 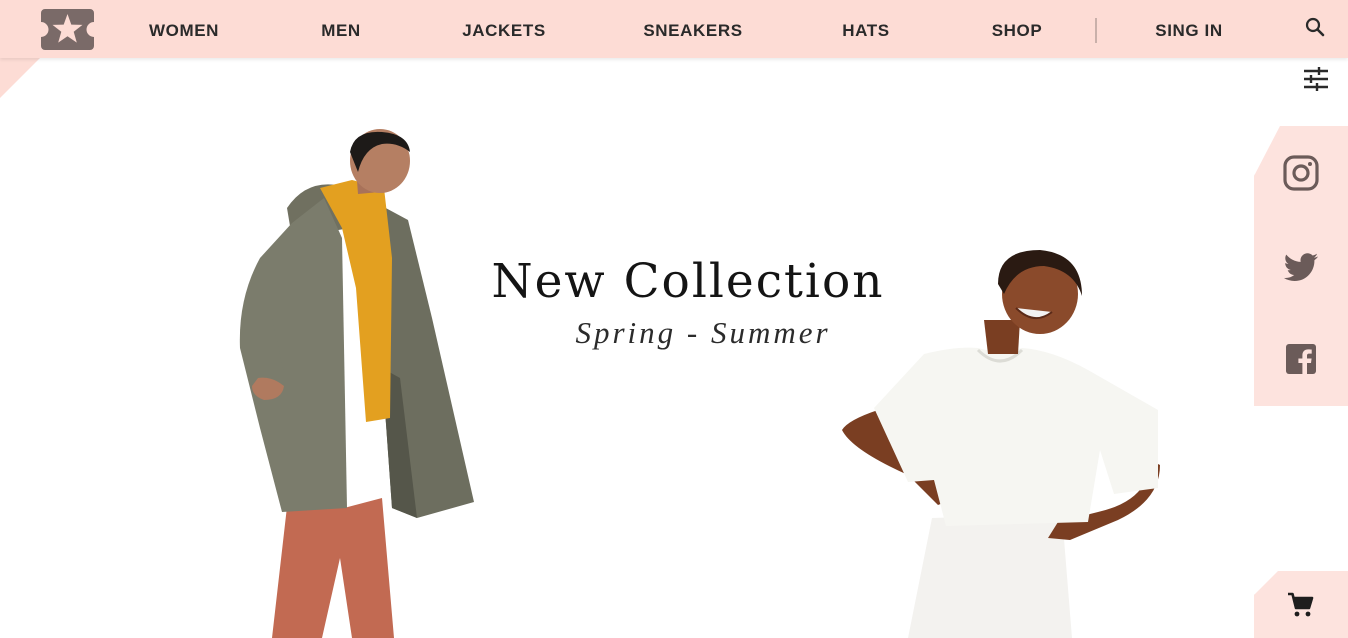 What do you see at coordinates (688, 281) in the screenshot?
I see `hero-title: New Collection` at bounding box center [688, 281].